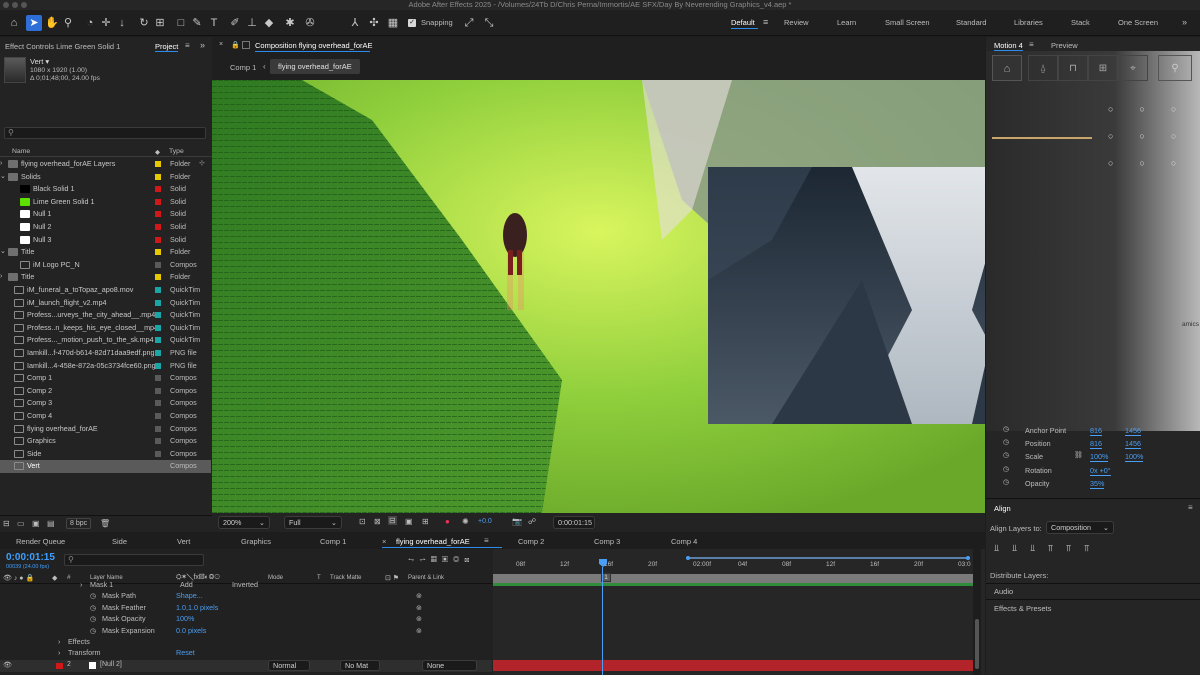  What do you see at coordinates (1133, 431) in the screenshot?
I see `property-value: 1456` at bounding box center [1133, 431].